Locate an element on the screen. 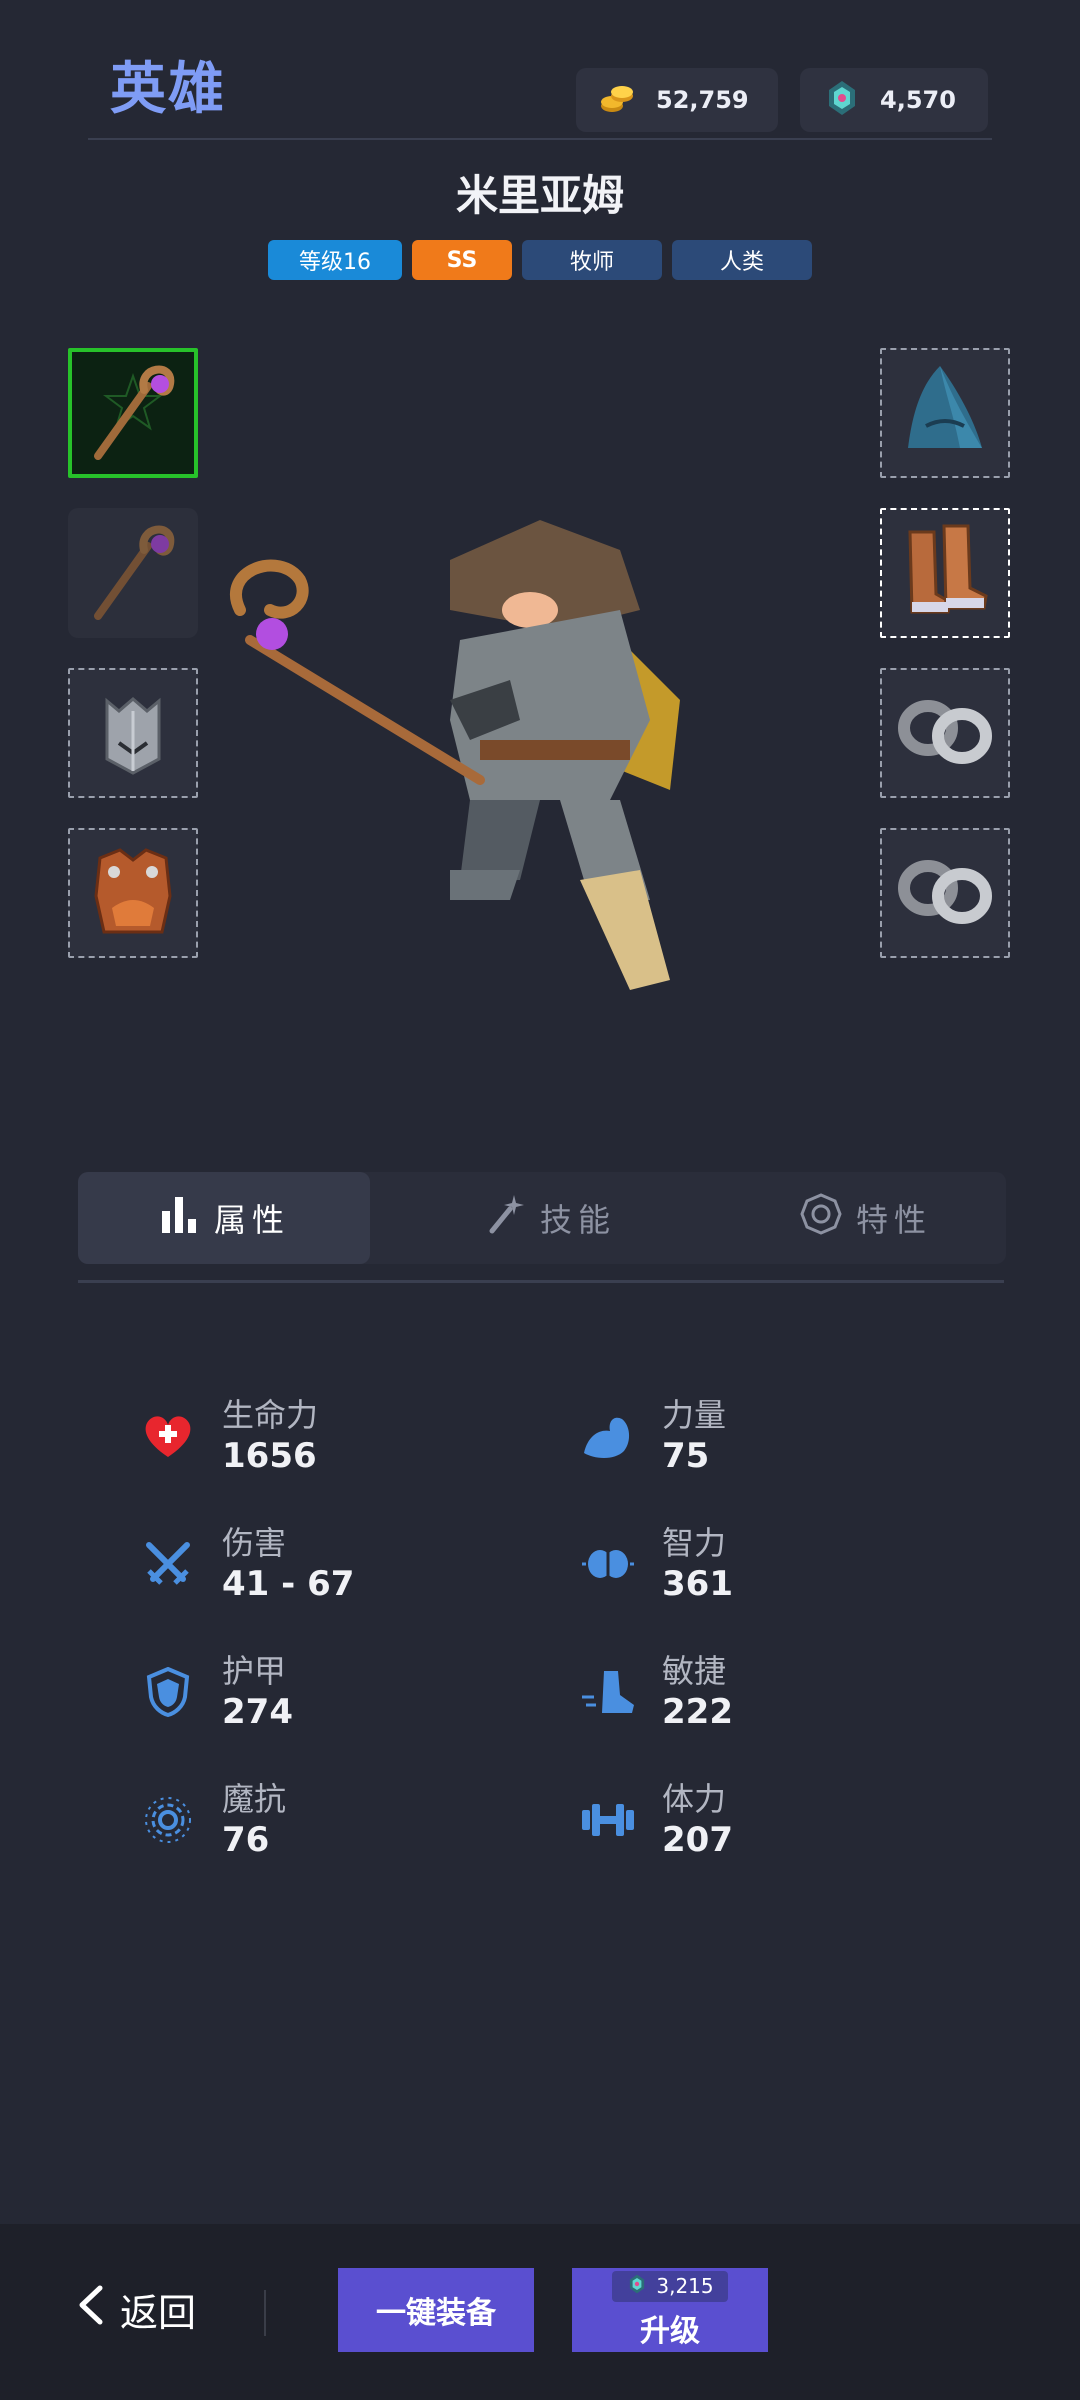 Image resolution: width=1080 pixels, height=2400 pixels. gem-counter: 4,570 is located at coordinates (894, 100).